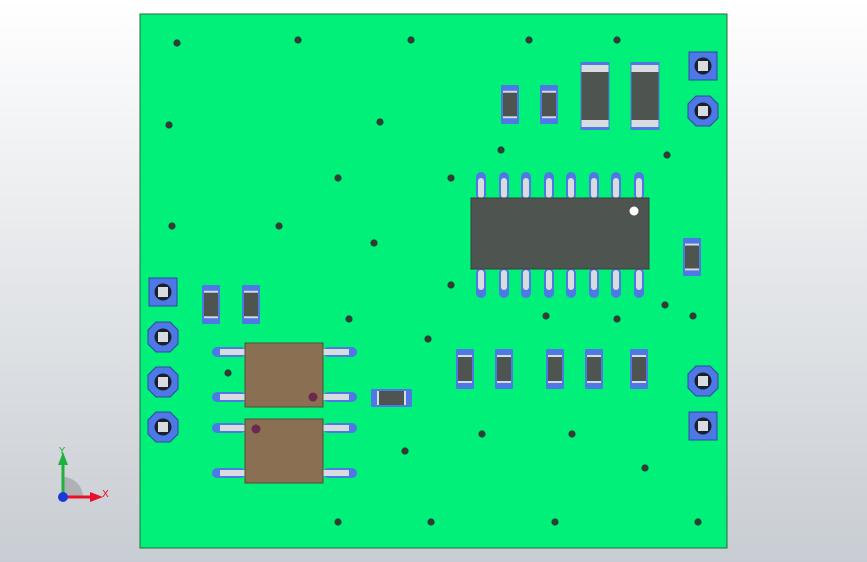 The image size is (867, 562). What do you see at coordinates (62, 451) in the screenshot?
I see `triad-y-label: Y` at bounding box center [62, 451].